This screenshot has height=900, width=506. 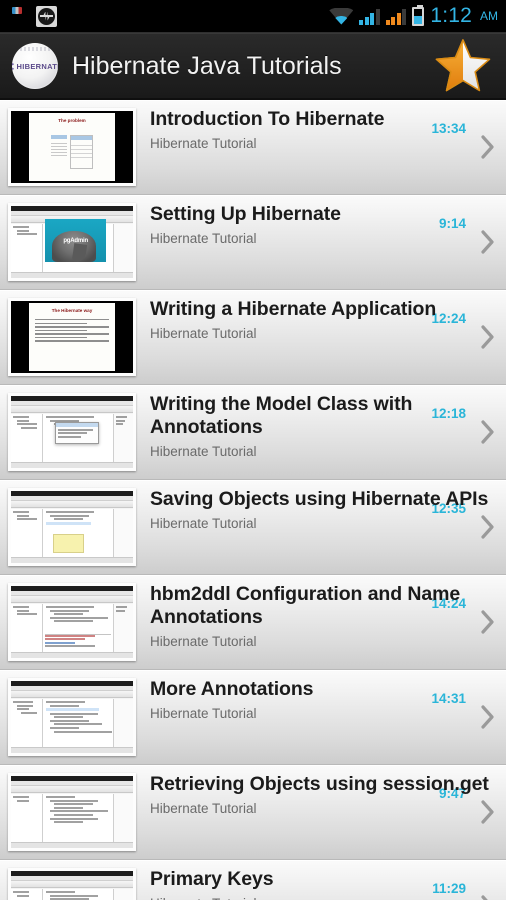 I want to click on status-bar-system-icons: 1:12 AM, so click(x=413, y=16).